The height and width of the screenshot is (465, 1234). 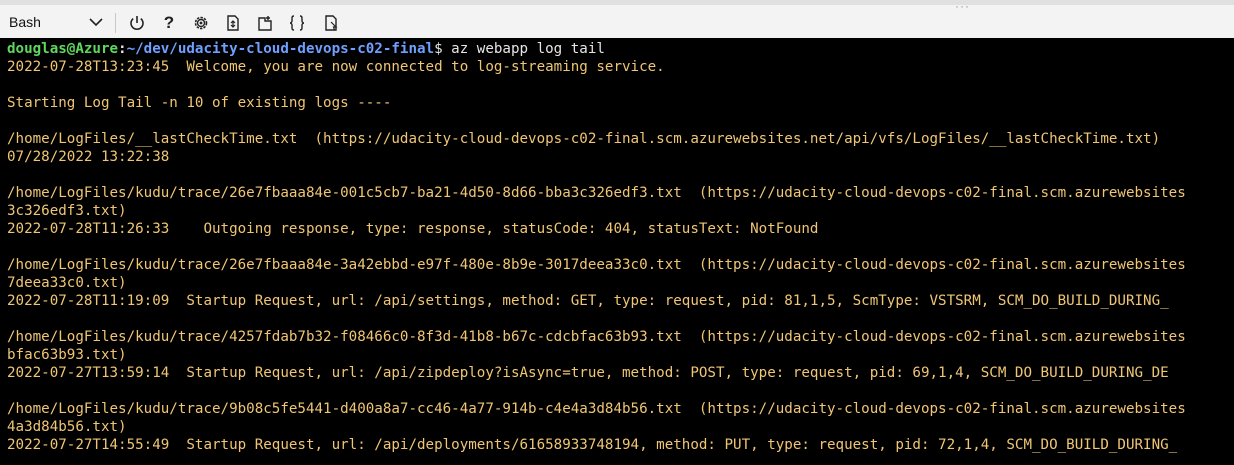 I want to click on log-line: 3c326edf3.txt), so click(x=67, y=211).